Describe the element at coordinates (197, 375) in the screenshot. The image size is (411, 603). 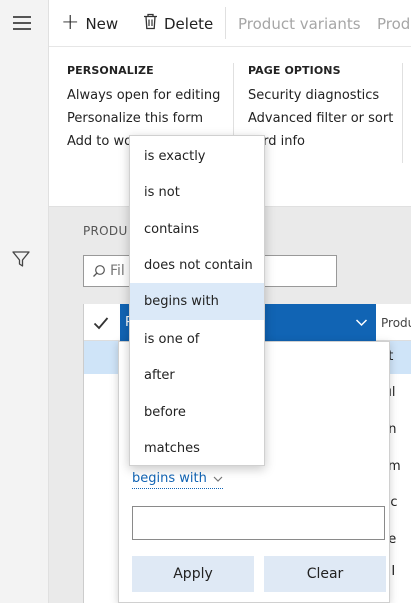
I see `operator-option-after: after` at that location.